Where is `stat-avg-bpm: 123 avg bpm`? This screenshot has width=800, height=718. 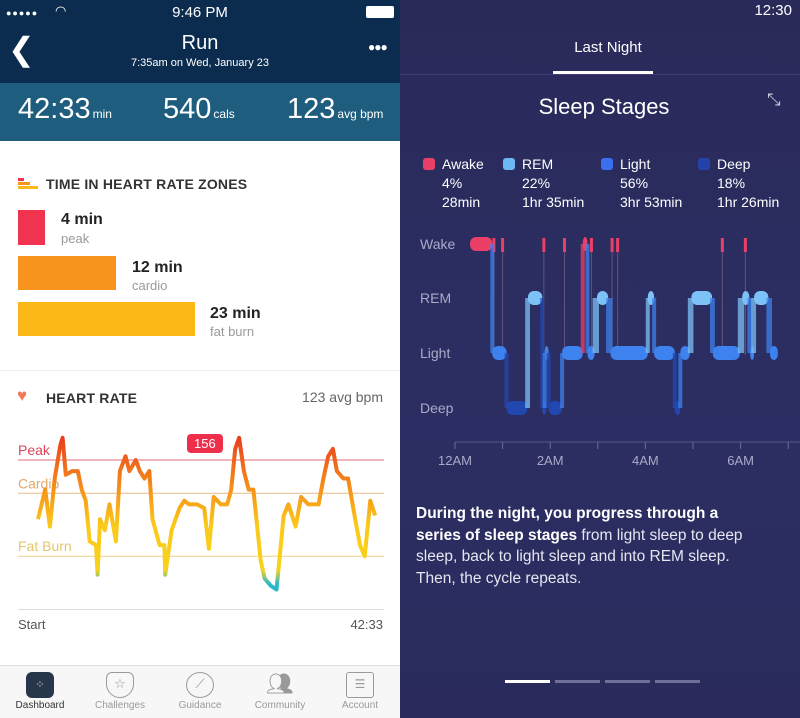
stat-avg-bpm: 123 avg bpm is located at coordinates (335, 109).